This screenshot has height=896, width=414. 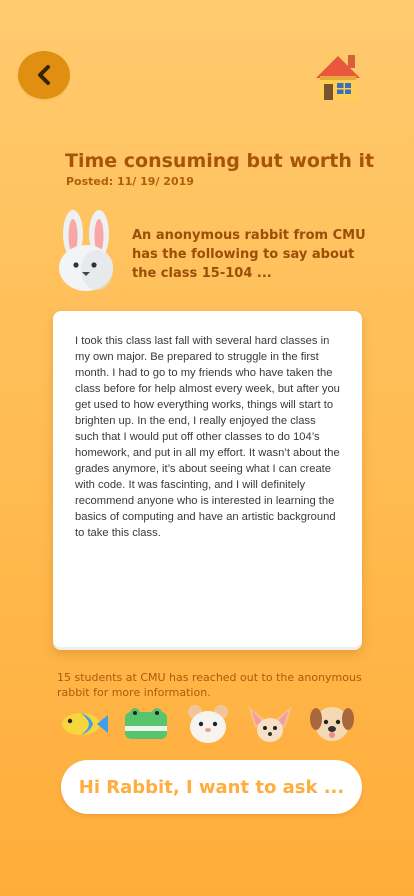 I want to click on rabbit-icon, so click(x=86, y=250).